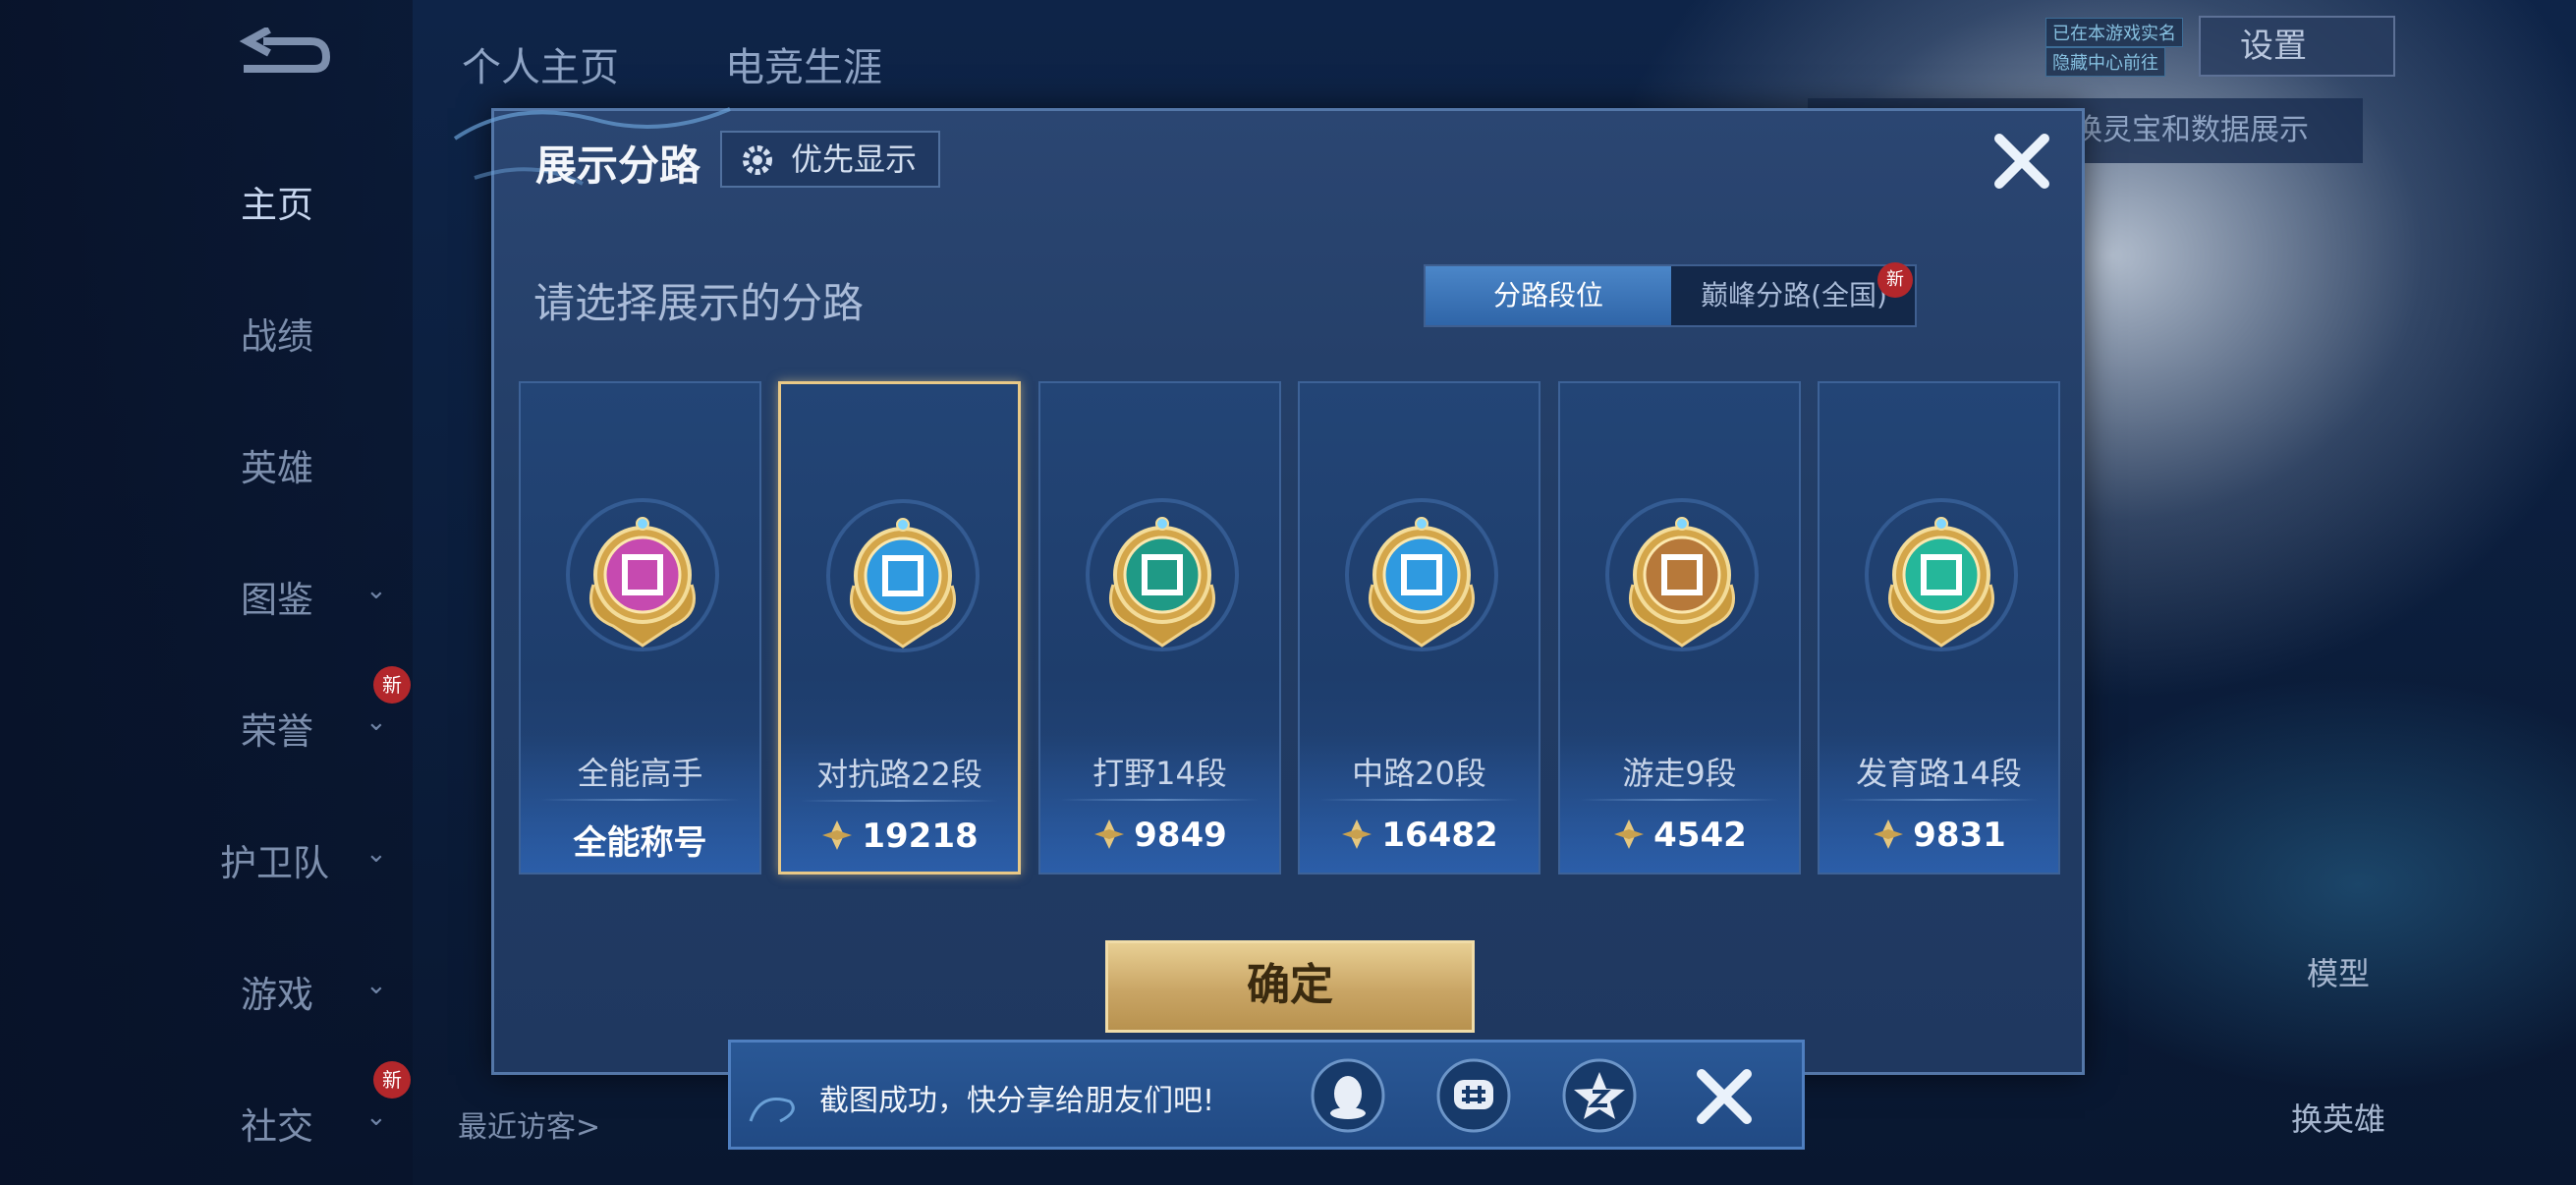 The image size is (2576, 1185). Describe the element at coordinates (803, 64) in the screenshot. I see `tab-esports-career: 电竞生涯` at that location.